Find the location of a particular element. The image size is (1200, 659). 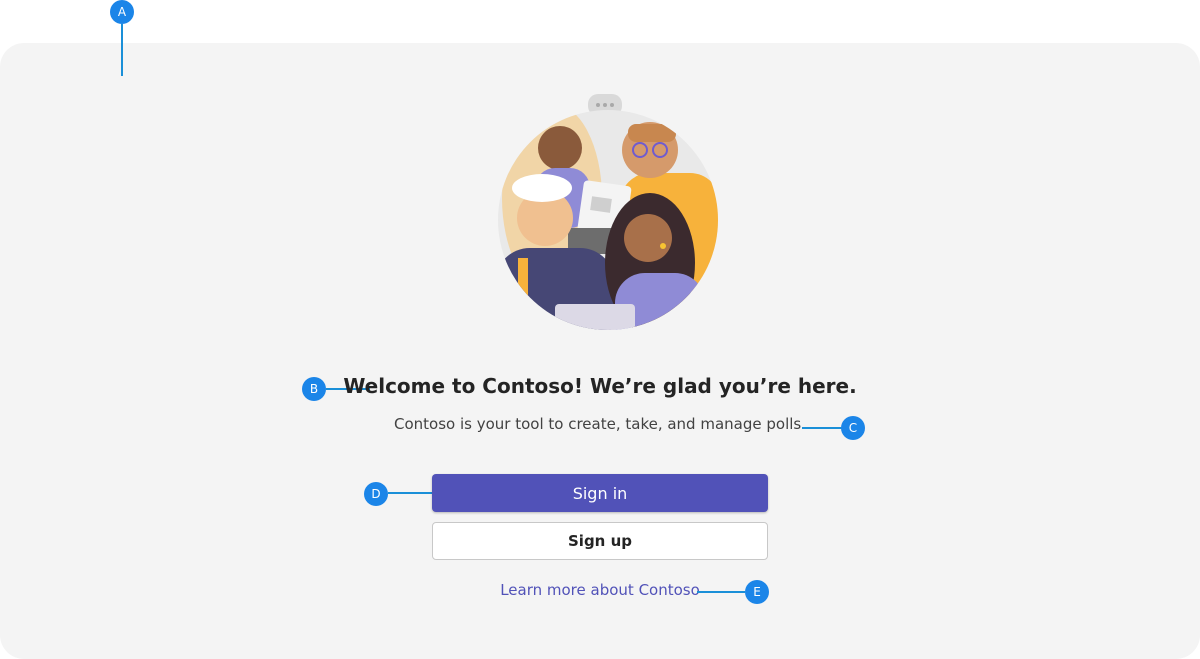

callout-d-line is located at coordinates (410, 493).